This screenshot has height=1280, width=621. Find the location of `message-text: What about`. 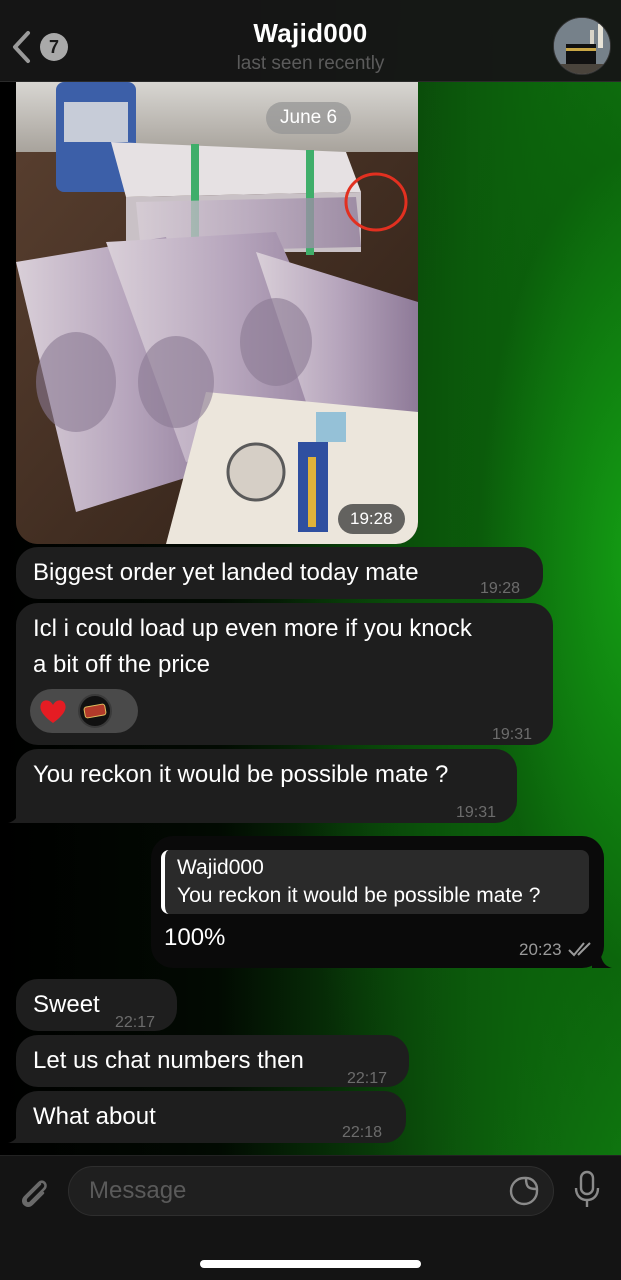

message-text: What about is located at coordinates (94, 1116).